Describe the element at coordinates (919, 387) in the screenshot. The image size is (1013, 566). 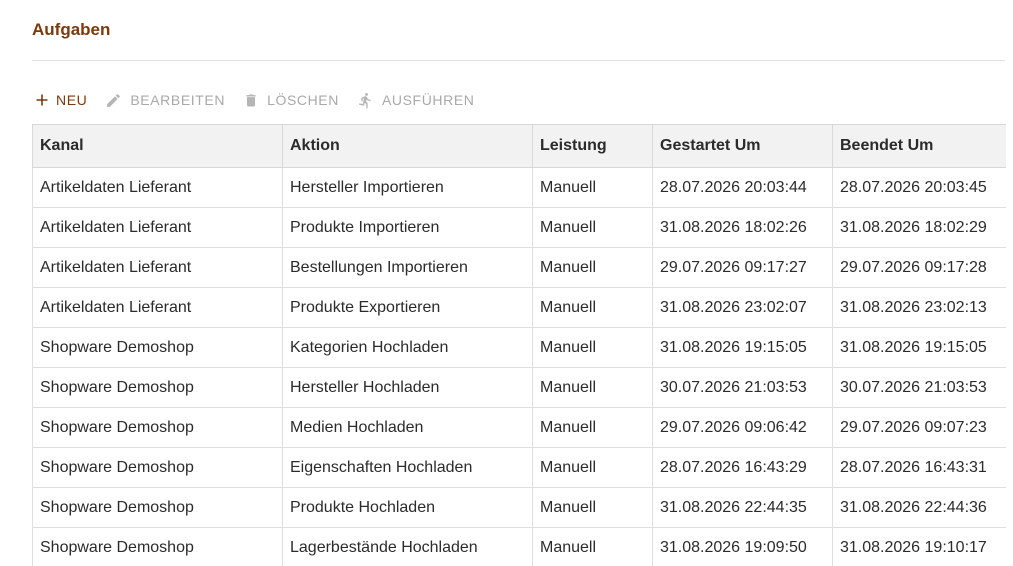
I see `cell-beendet-um: 30.07.2026 21:03:53` at that location.